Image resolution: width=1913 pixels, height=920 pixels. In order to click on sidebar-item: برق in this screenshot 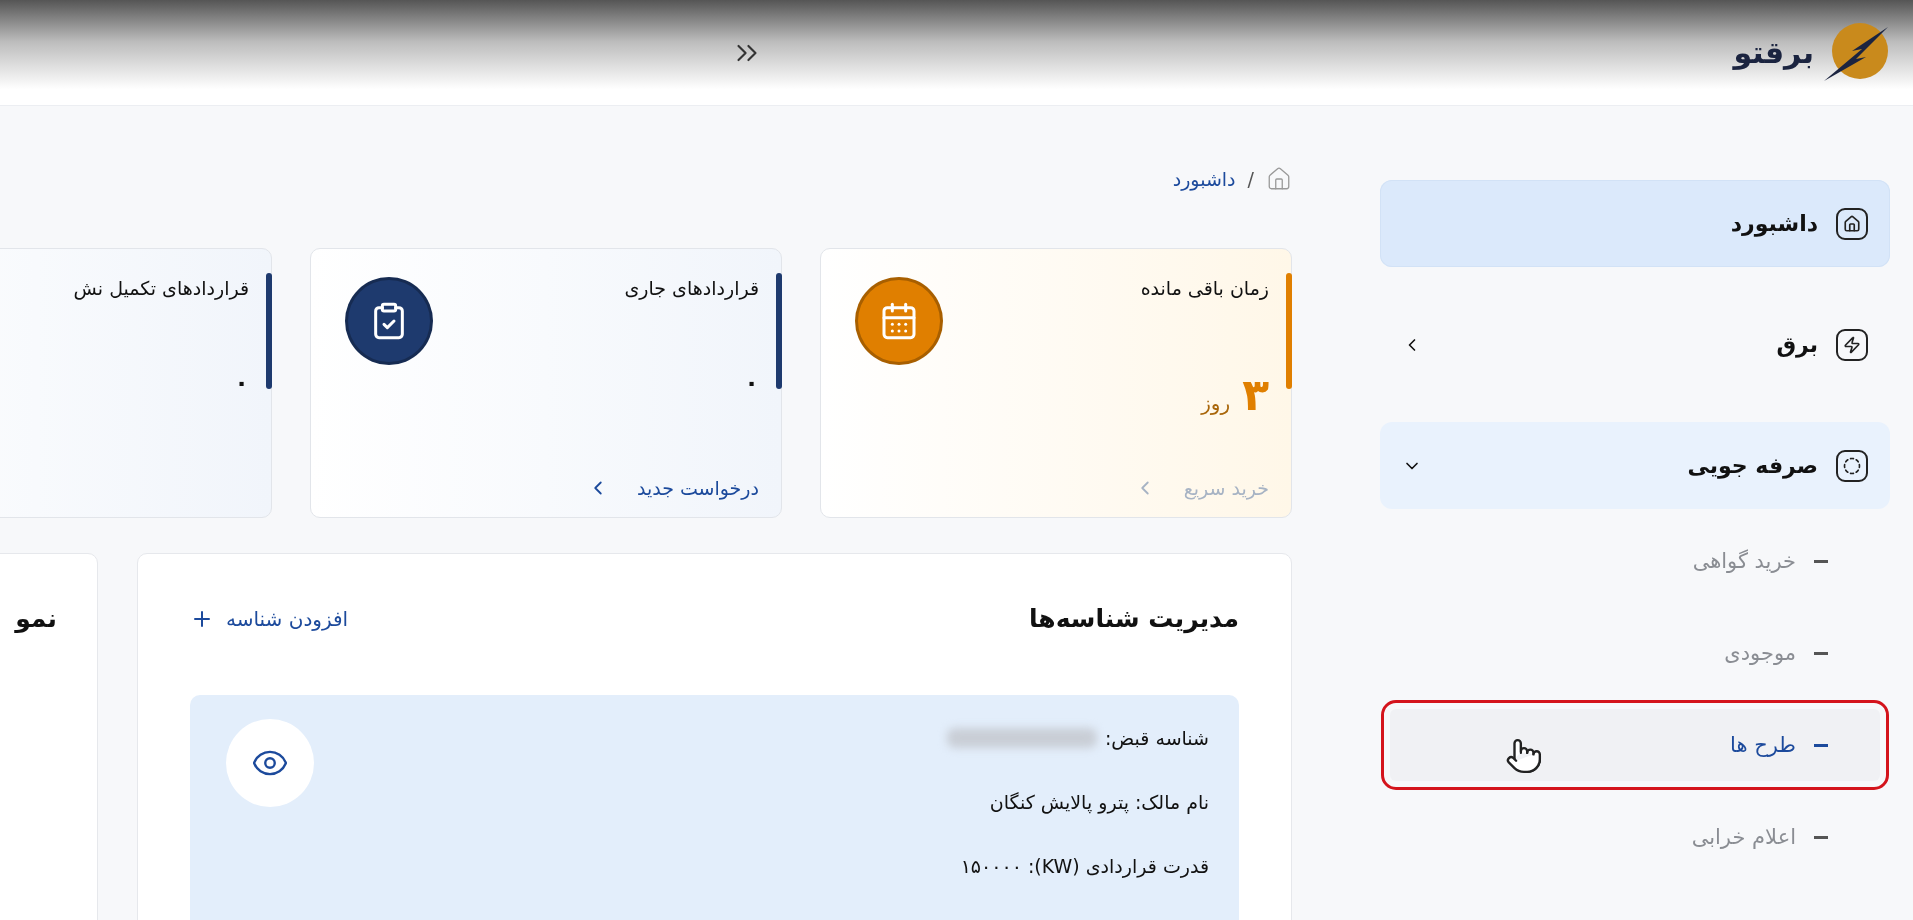, I will do `click(1635, 344)`.